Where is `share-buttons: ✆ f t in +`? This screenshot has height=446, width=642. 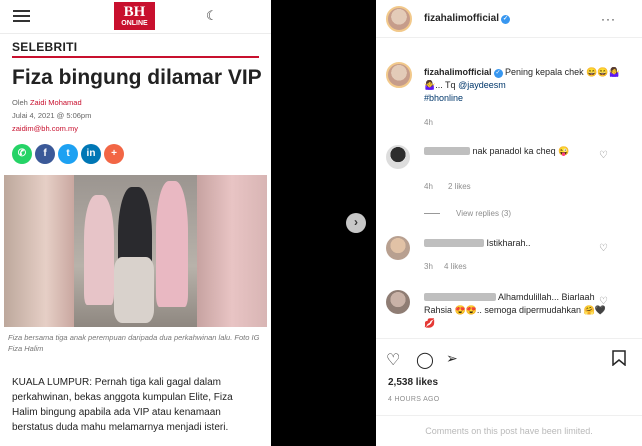 share-buttons: ✆ f t in + is located at coordinates (69, 153).